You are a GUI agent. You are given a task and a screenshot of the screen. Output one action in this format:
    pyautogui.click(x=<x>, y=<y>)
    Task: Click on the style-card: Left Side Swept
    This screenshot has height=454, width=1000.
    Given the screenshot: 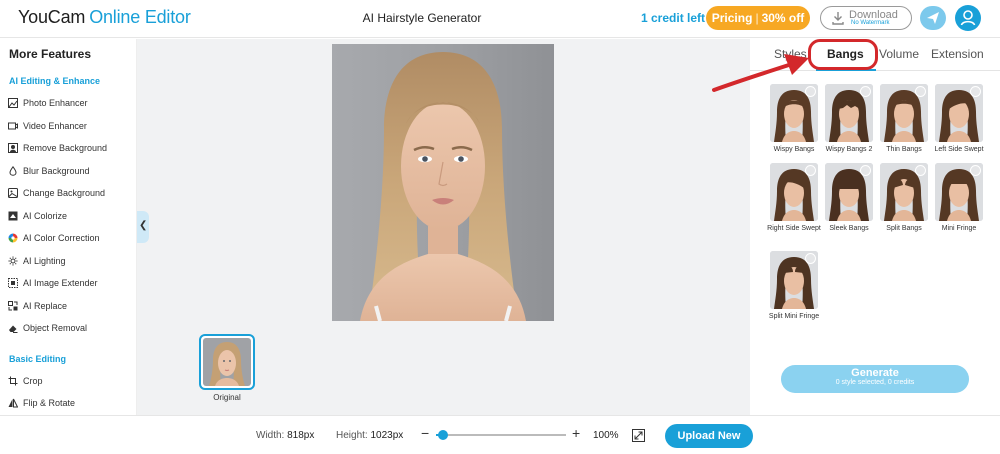 What is the action you would take?
    pyautogui.click(x=959, y=119)
    